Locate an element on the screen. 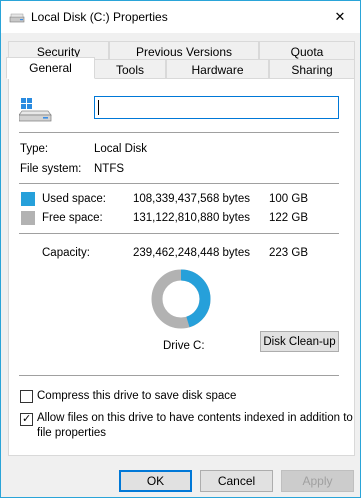 Image resolution: width=361 pixels, height=498 pixels. drive-icon is located at coordinates (35, 109).